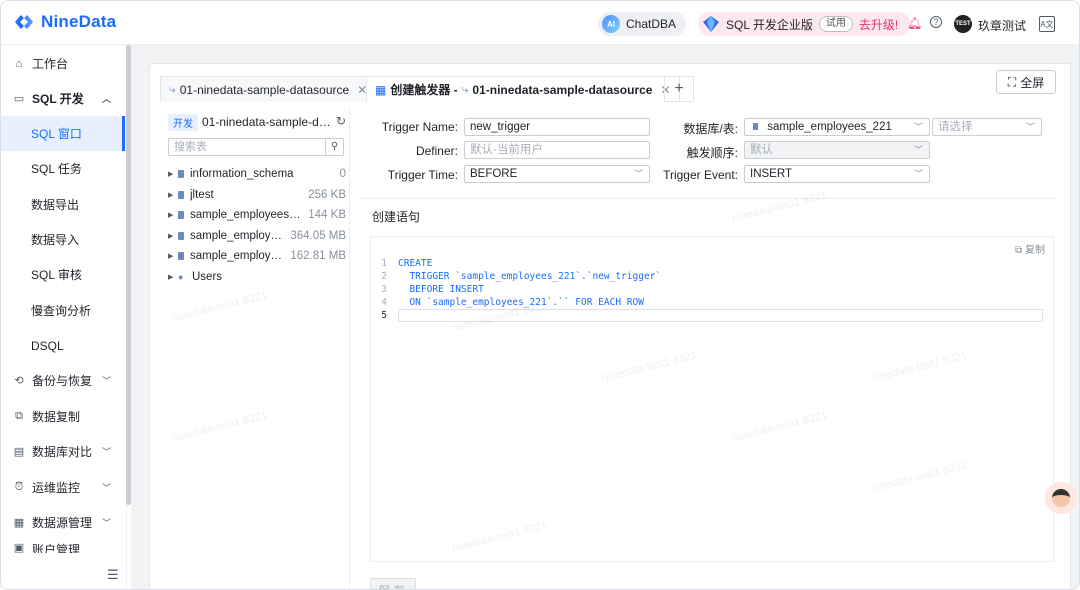 This screenshot has width=1080, height=590. Describe the element at coordinates (181, 276) in the screenshot. I see `user-icon: ●` at that location.